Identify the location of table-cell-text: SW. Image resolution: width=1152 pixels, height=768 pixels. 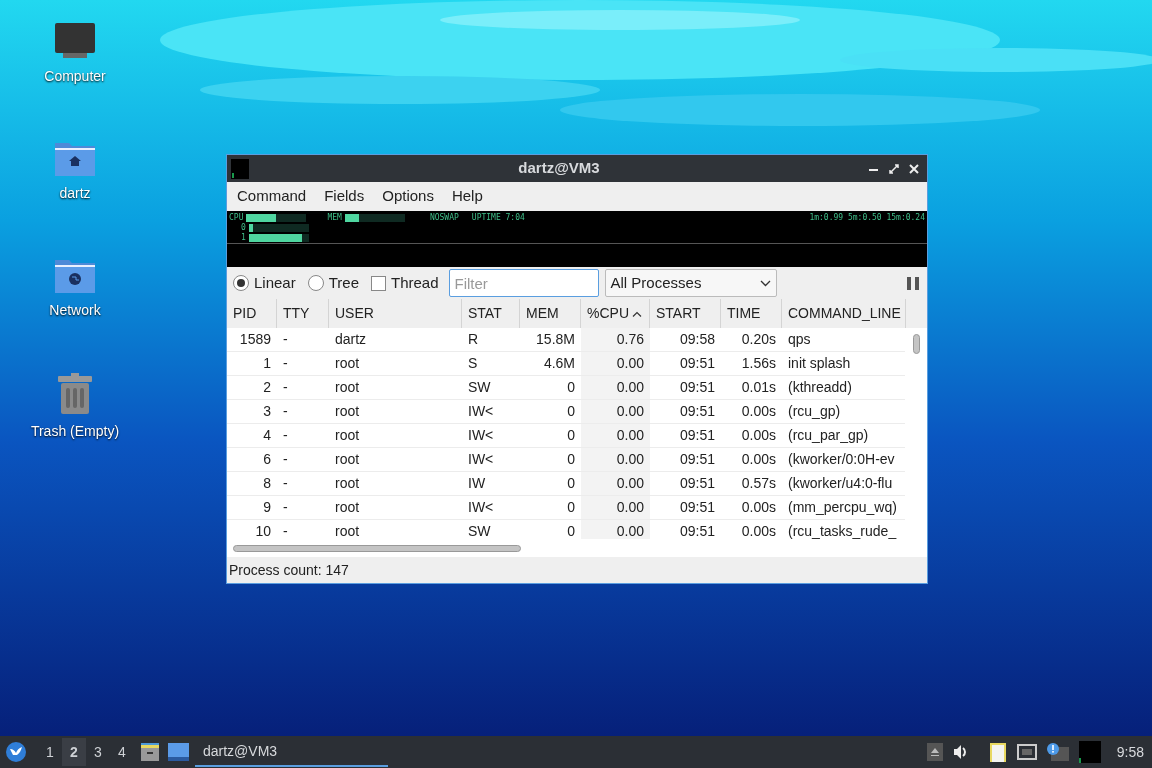
(479, 387).